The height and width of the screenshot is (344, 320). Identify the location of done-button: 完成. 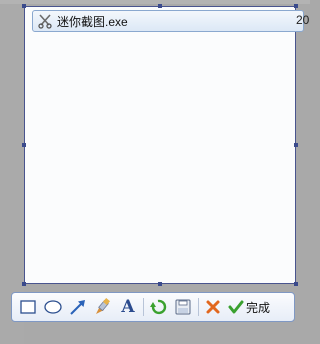
(249, 307).